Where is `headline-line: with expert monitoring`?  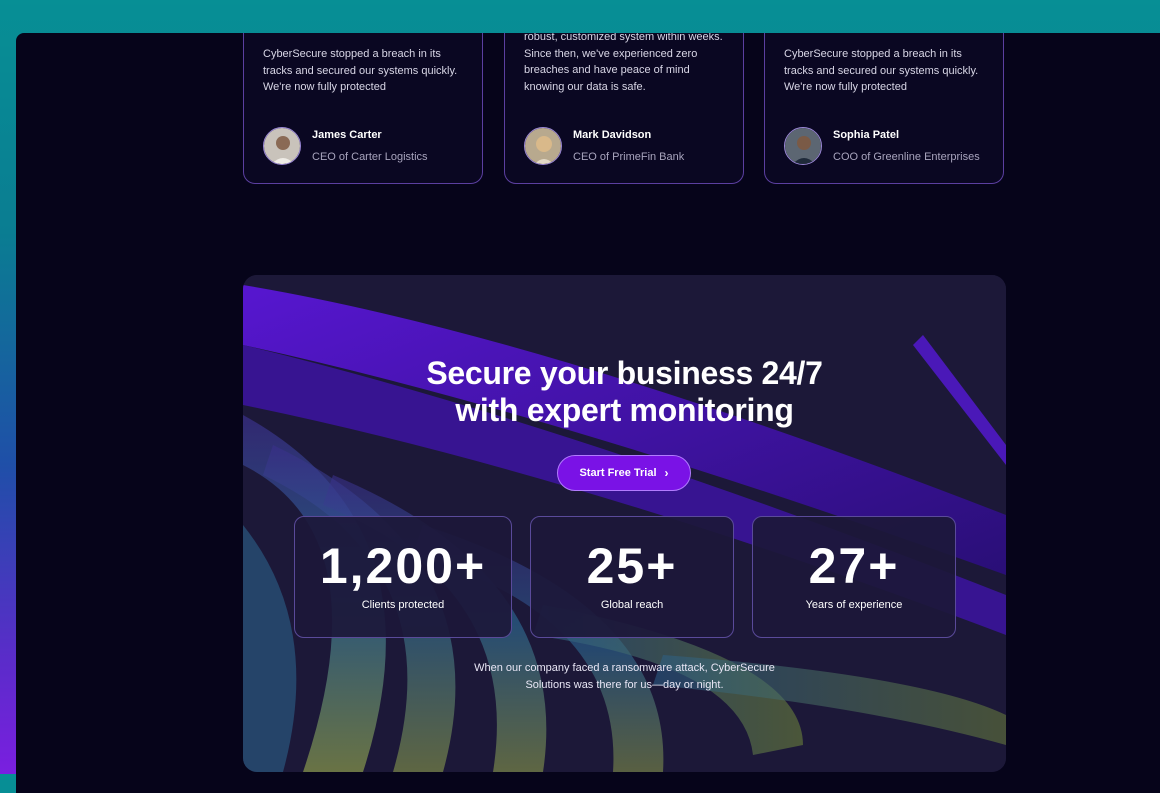
headline-line: with expert monitoring is located at coordinates (624, 410).